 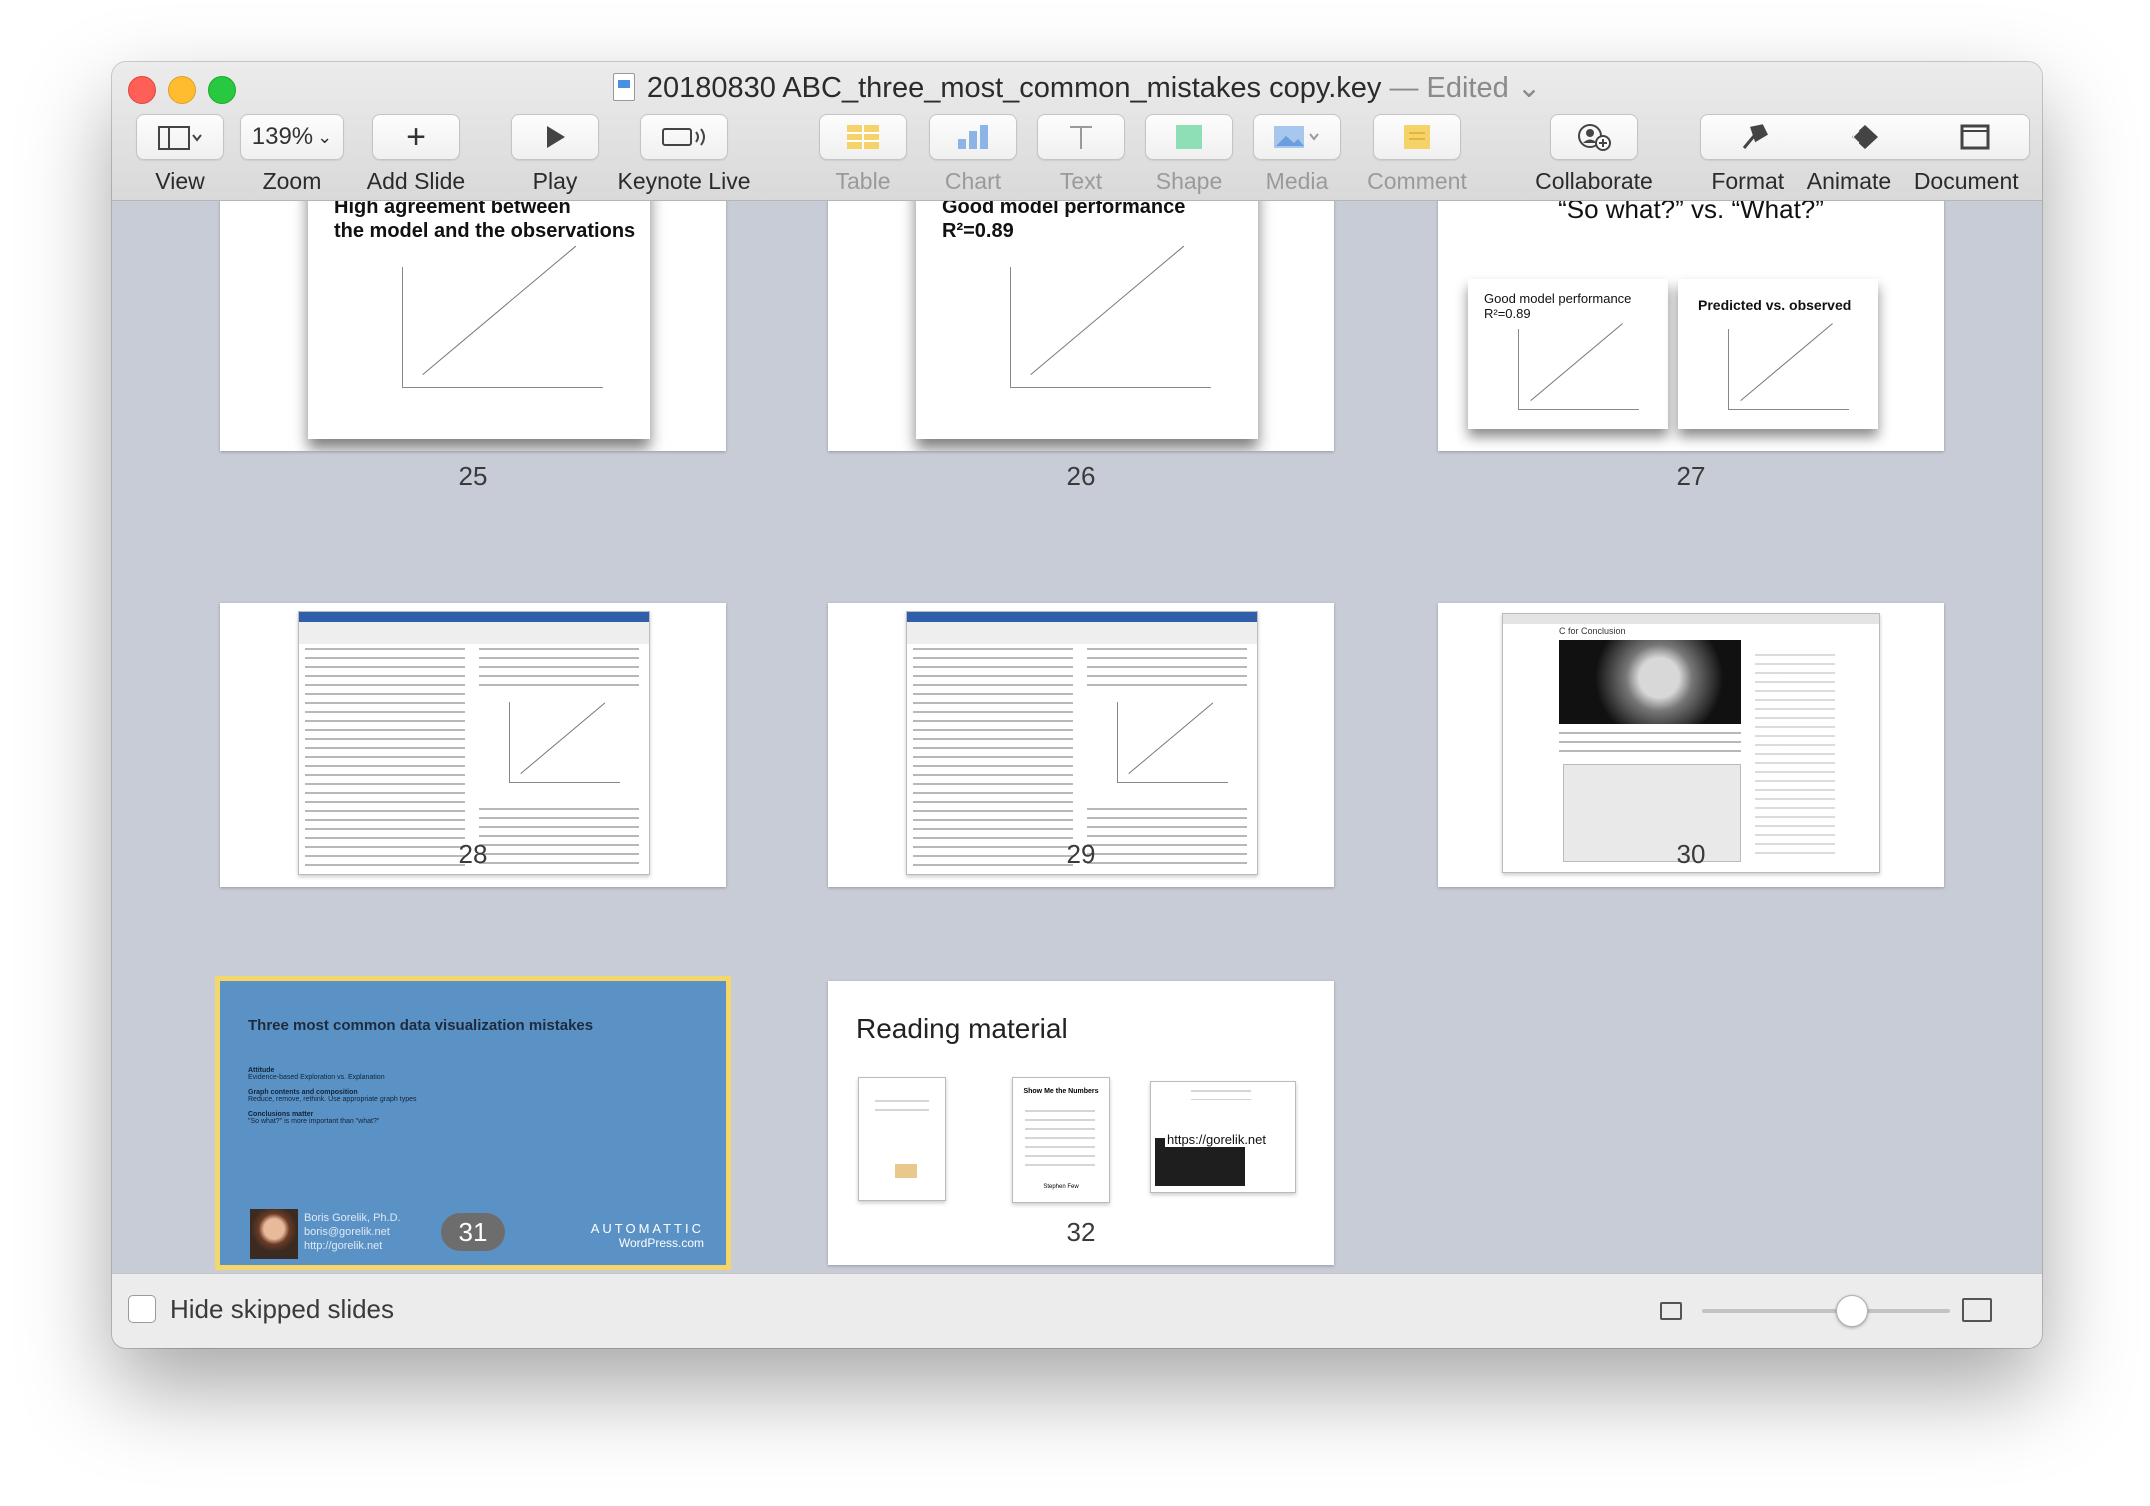 I want to click on view-button, so click(x=180, y=137).